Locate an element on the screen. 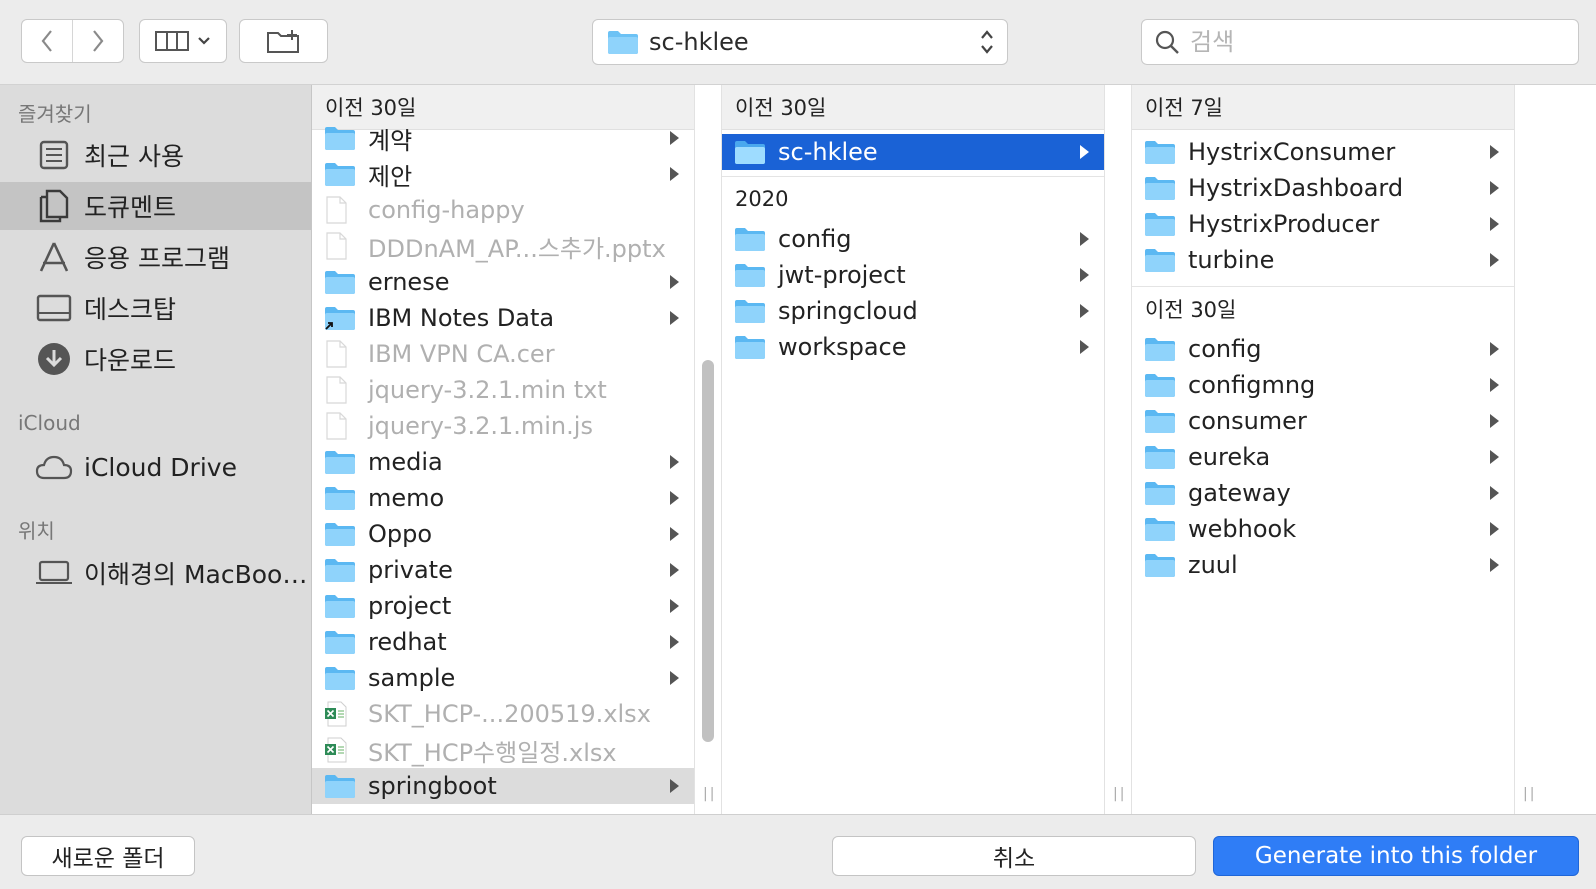 The width and height of the screenshot is (1596, 889). column-group-header: 이전 30일 is located at coordinates (913, 107).